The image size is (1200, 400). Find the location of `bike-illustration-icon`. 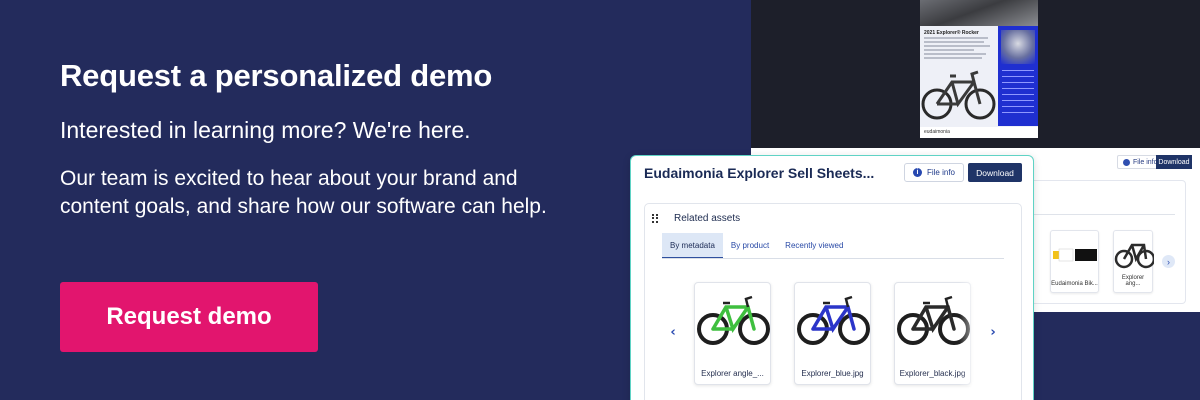

bike-illustration-icon is located at coordinates (958, 95).